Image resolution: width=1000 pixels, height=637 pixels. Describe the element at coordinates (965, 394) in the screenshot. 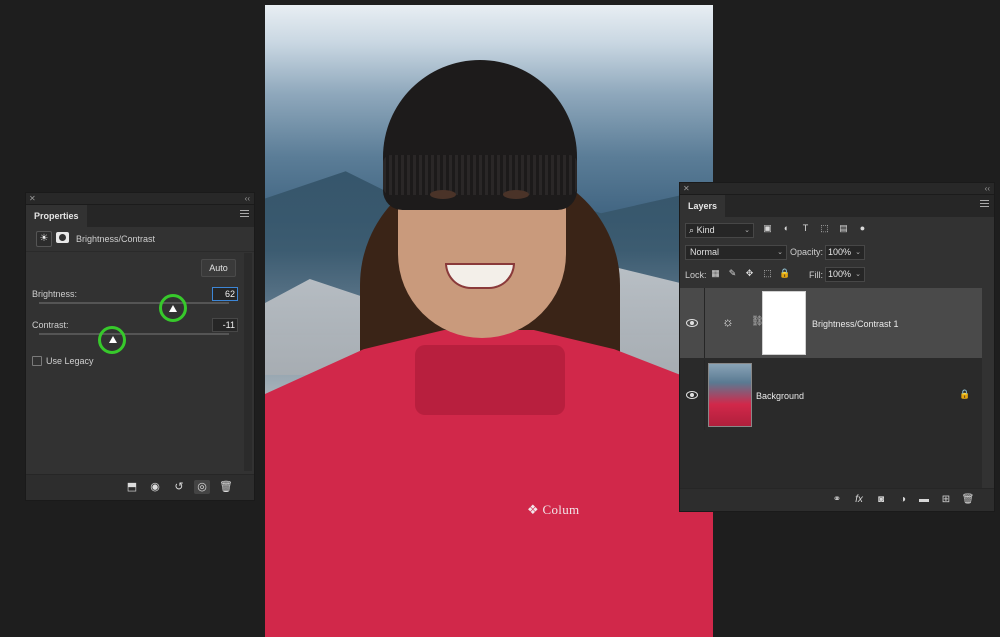

I see `layer-lock-icon: 🔒` at that location.